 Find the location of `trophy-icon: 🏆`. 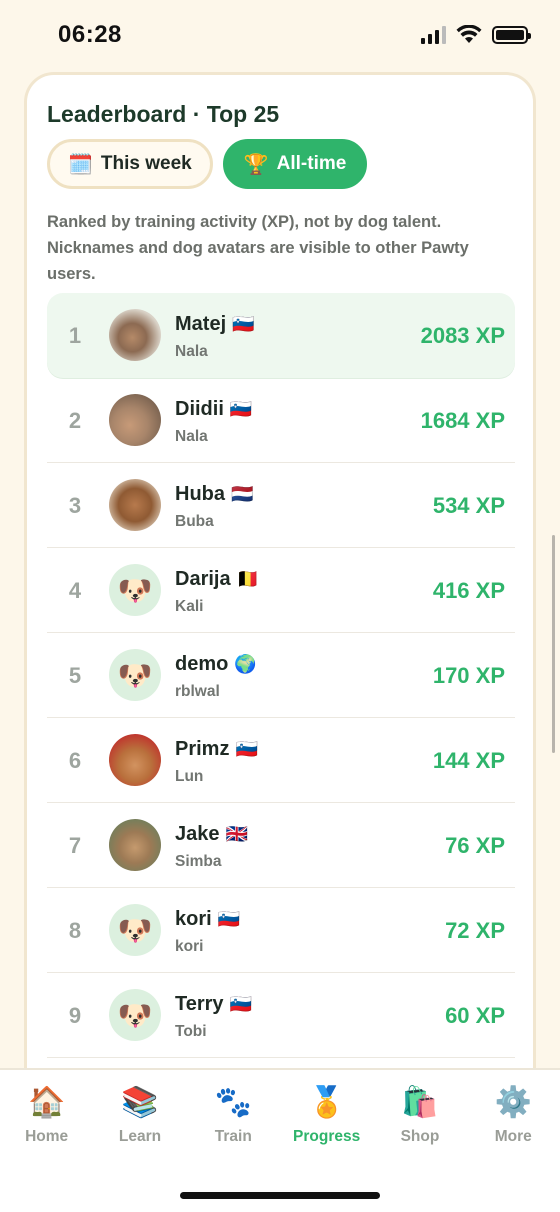

trophy-icon: 🏆 is located at coordinates (256, 164).